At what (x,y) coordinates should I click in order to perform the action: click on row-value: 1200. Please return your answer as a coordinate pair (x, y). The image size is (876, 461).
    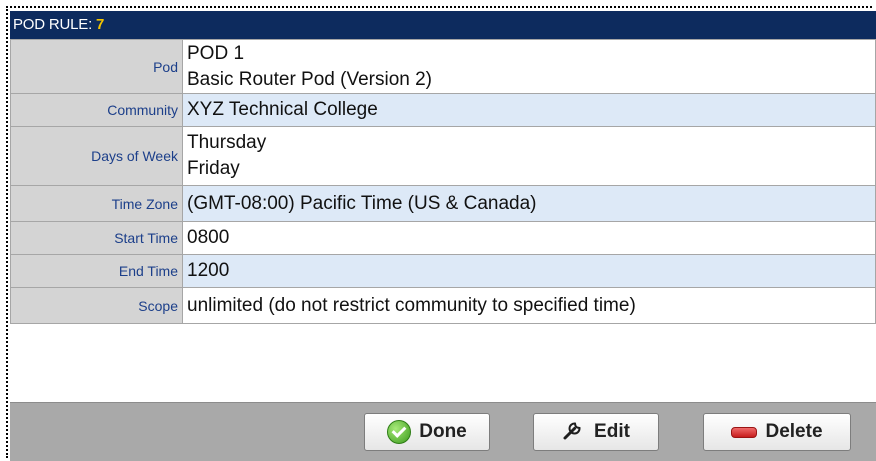
    Looking at the image, I should click on (529, 271).